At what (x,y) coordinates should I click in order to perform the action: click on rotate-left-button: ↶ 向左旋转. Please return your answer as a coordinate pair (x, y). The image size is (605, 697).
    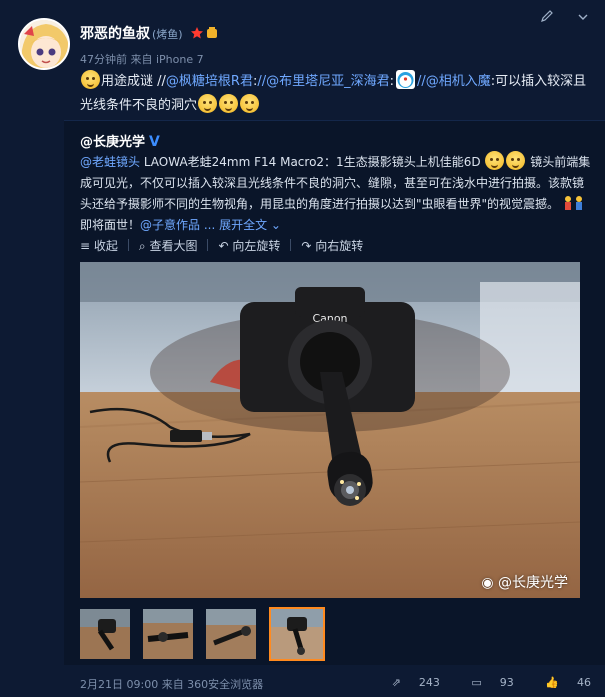
    Looking at the image, I should click on (249, 245).